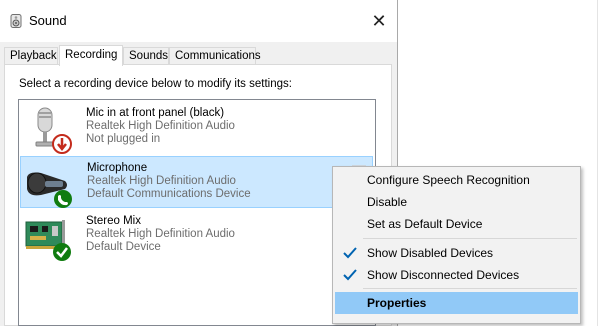 Image resolution: width=600 pixels, height=326 pixels. Describe the element at coordinates (16, 21) in the screenshot. I see `speaker-icon` at that location.